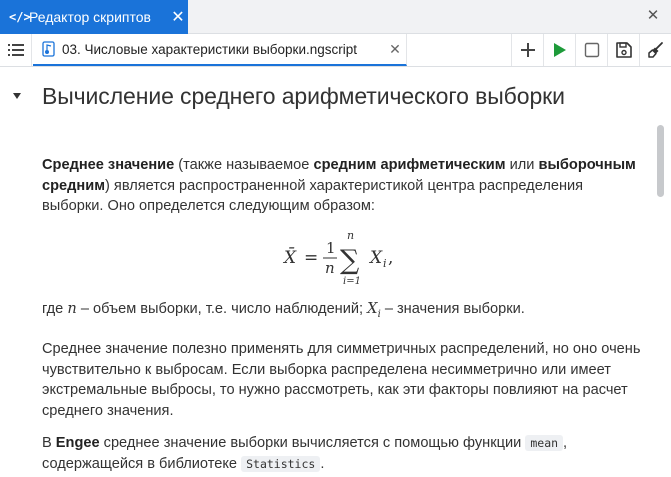 The image size is (671, 477). I want to click on term-arithmetic-mean: средним арифметическим, so click(409, 165).